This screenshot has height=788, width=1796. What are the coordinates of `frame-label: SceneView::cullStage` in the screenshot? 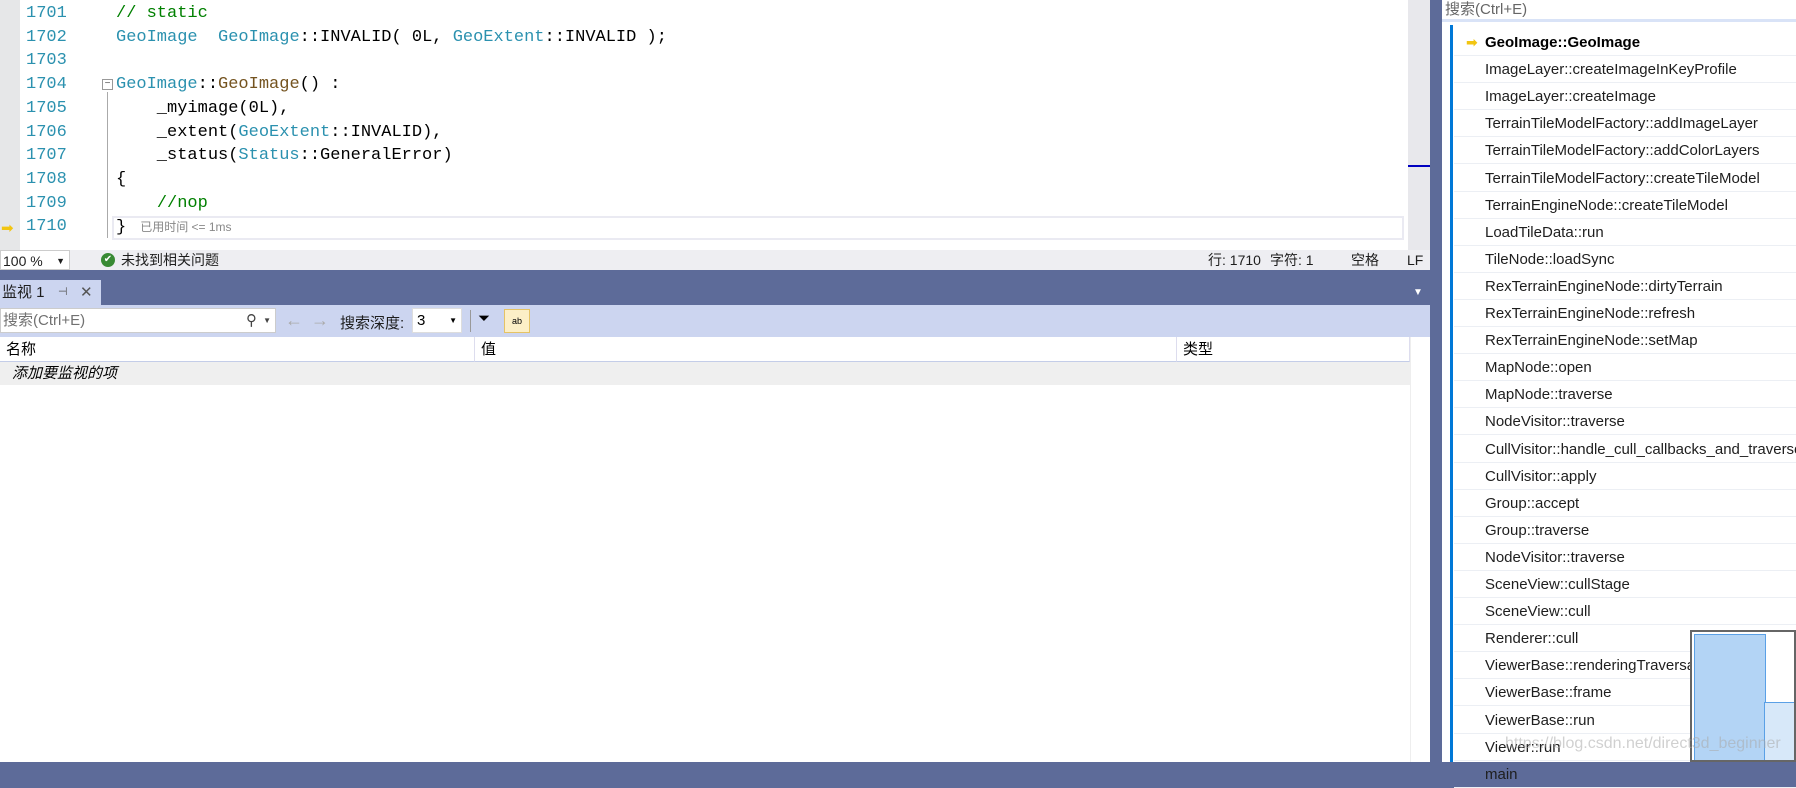 It's located at (1557, 584).